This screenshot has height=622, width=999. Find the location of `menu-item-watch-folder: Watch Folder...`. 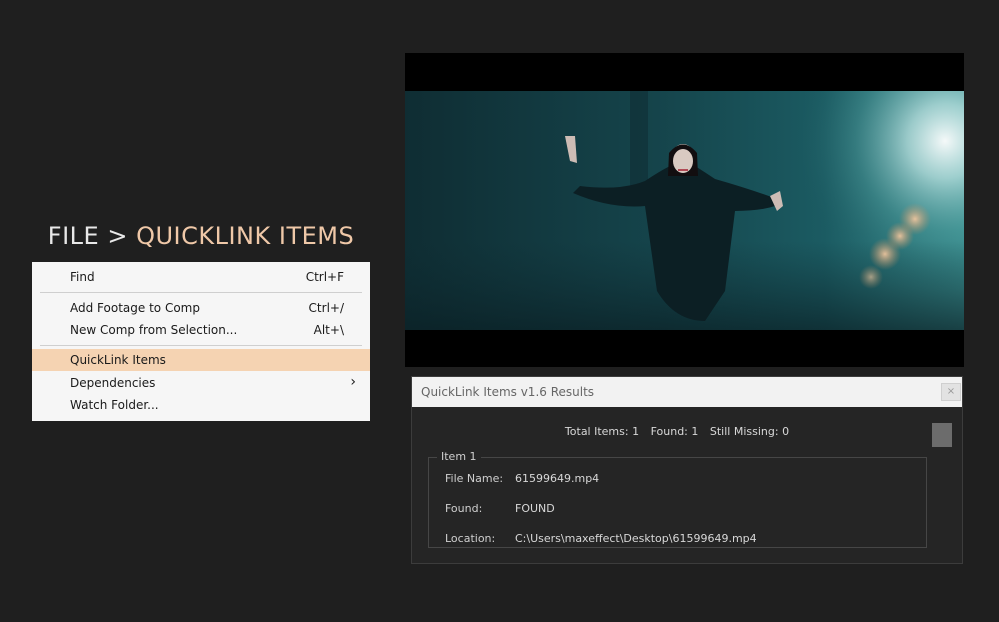

menu-item-watch-folder: Watch Folder... is located at coordinates (201, 405).